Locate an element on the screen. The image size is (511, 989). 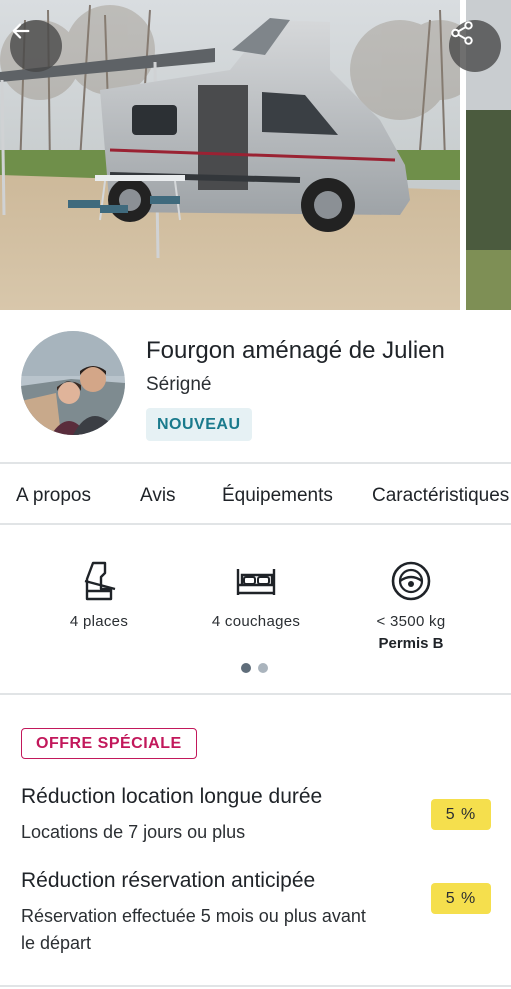
discount-description: Locations de 7 jours ou plus is located at coordinates (133, 832).